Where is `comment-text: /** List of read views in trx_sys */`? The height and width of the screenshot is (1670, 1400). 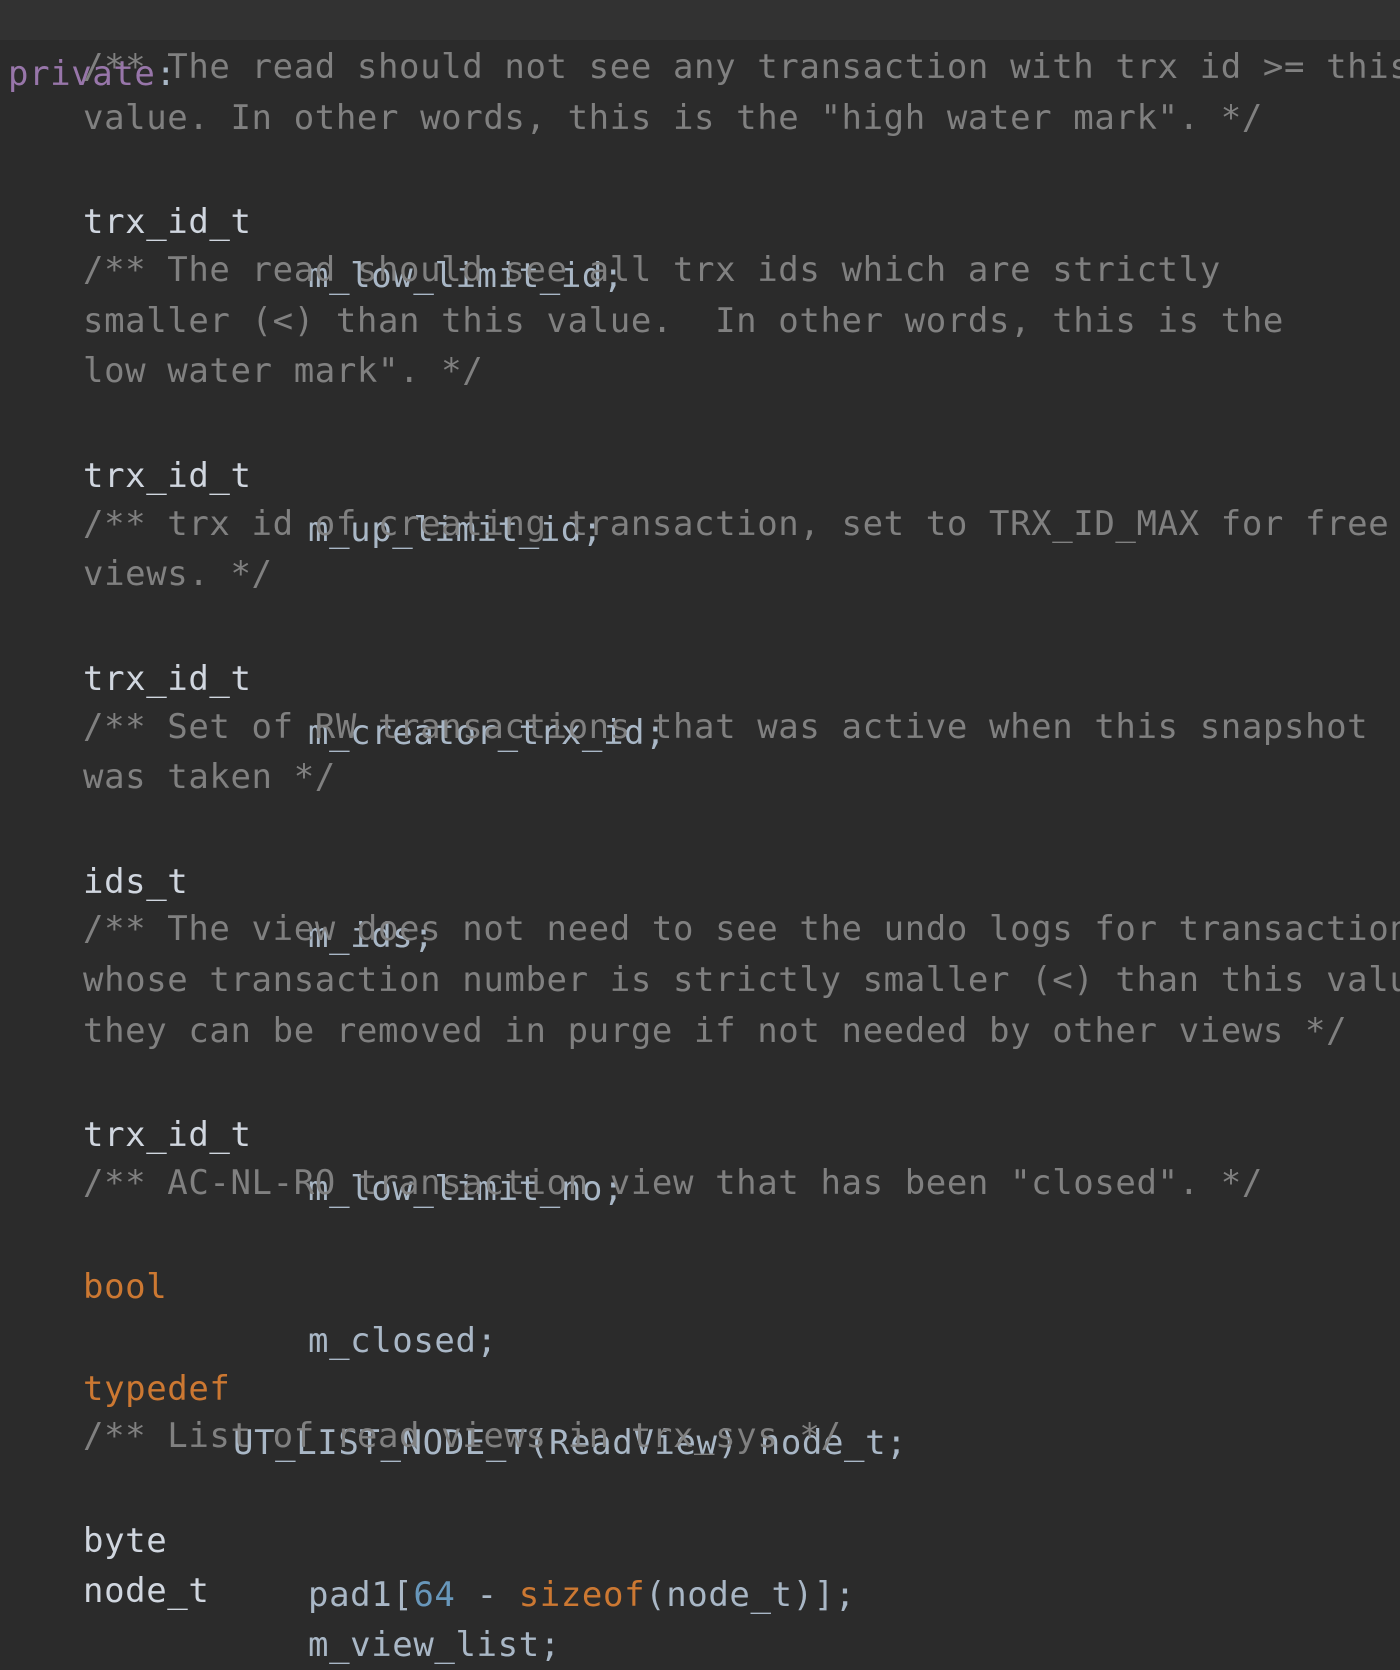
comment-text: /** List of read views in trx_sys */ is located at coordinates (462, 1436).